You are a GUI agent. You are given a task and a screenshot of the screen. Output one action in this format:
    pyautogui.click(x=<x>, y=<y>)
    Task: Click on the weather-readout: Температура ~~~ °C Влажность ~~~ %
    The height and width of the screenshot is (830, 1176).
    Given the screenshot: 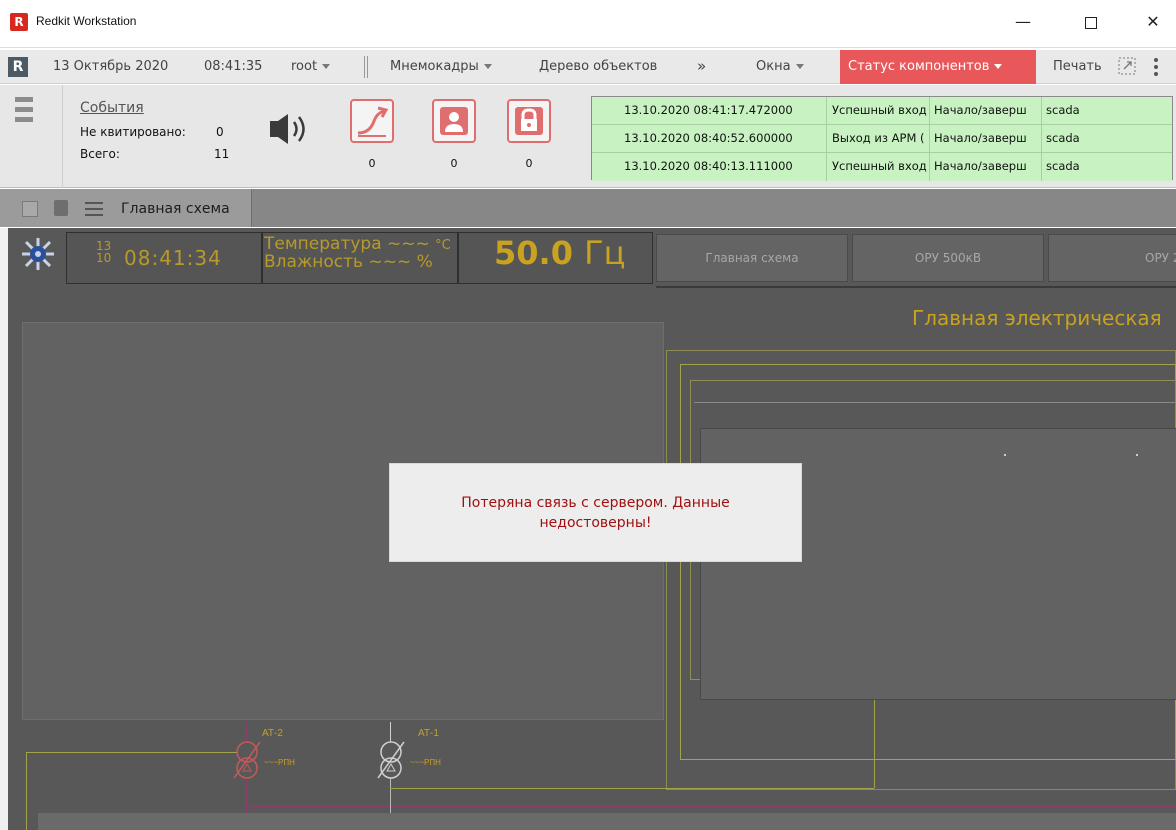 What is the action you would take?
    pyautogui.click(x=357, y=253)
    